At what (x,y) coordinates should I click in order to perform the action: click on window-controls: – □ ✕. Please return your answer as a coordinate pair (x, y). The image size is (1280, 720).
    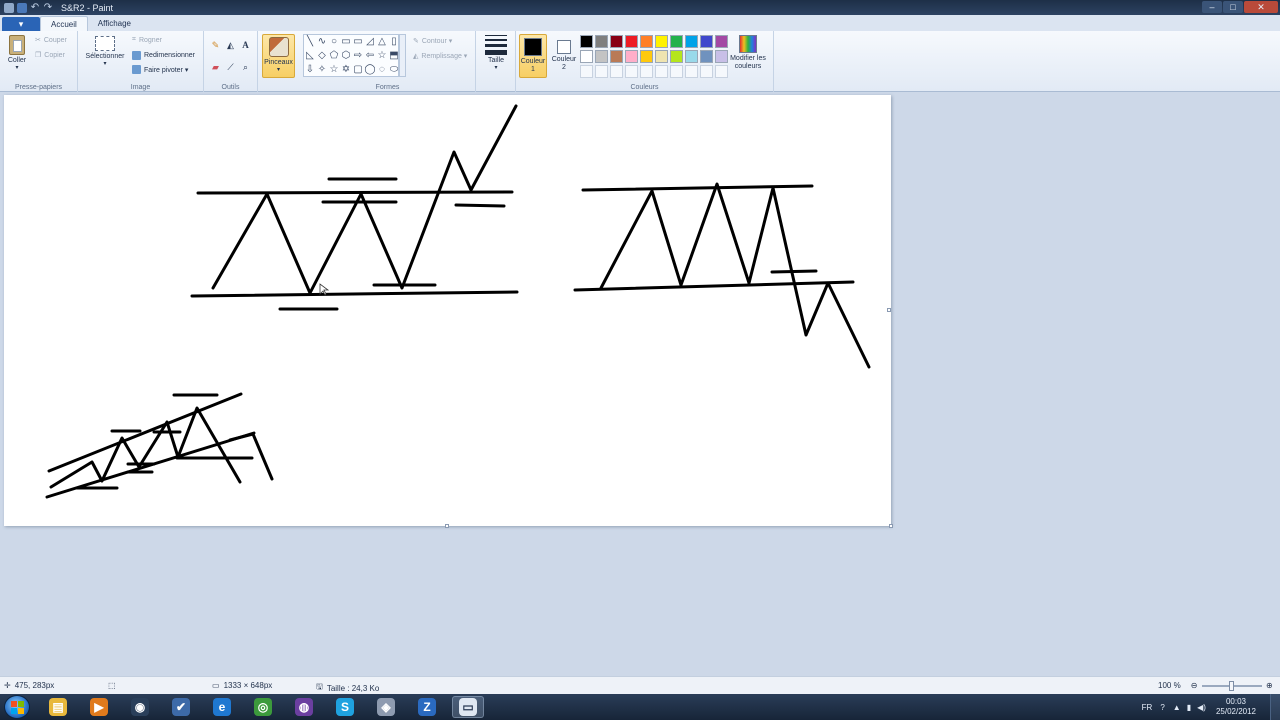
    Looking at the image, I should click on (1240, 7).